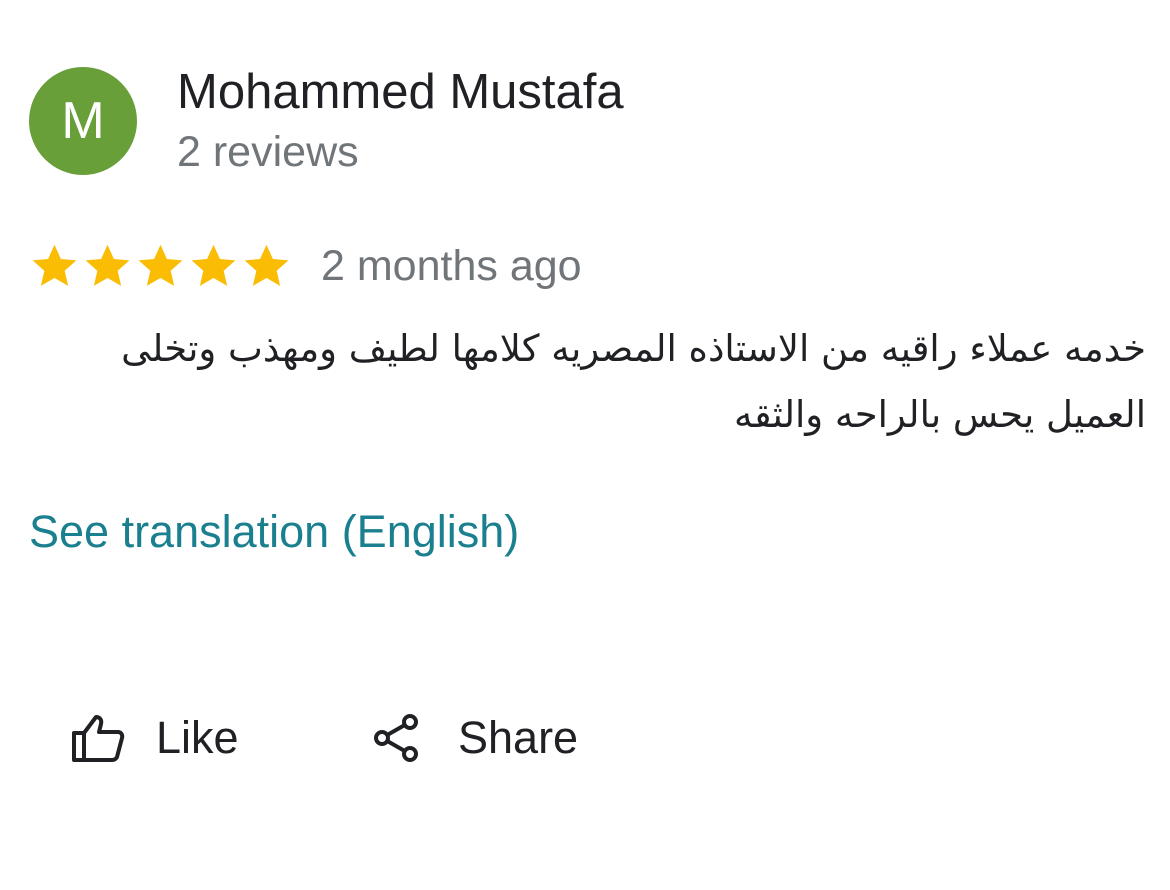 The width and height of the screenshot is (1170, 890). I want to click on share-label: Share, so click(518, 737).